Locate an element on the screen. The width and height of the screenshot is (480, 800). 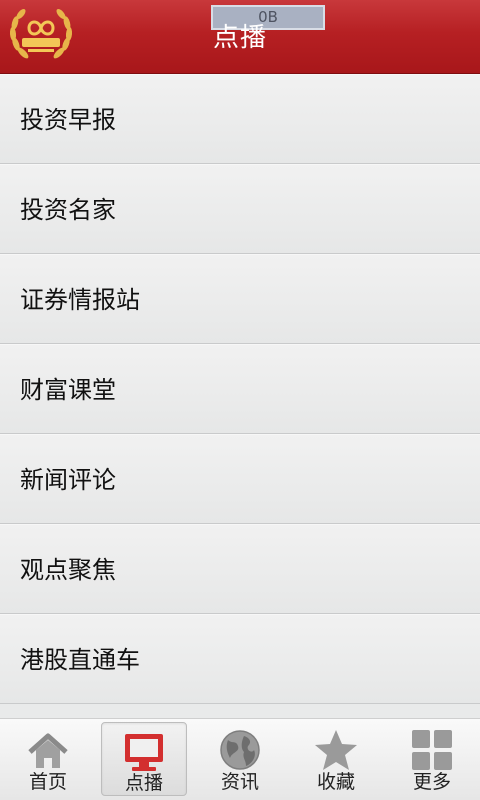
list-item: 投资早报 is located at coordinates (240, 119).